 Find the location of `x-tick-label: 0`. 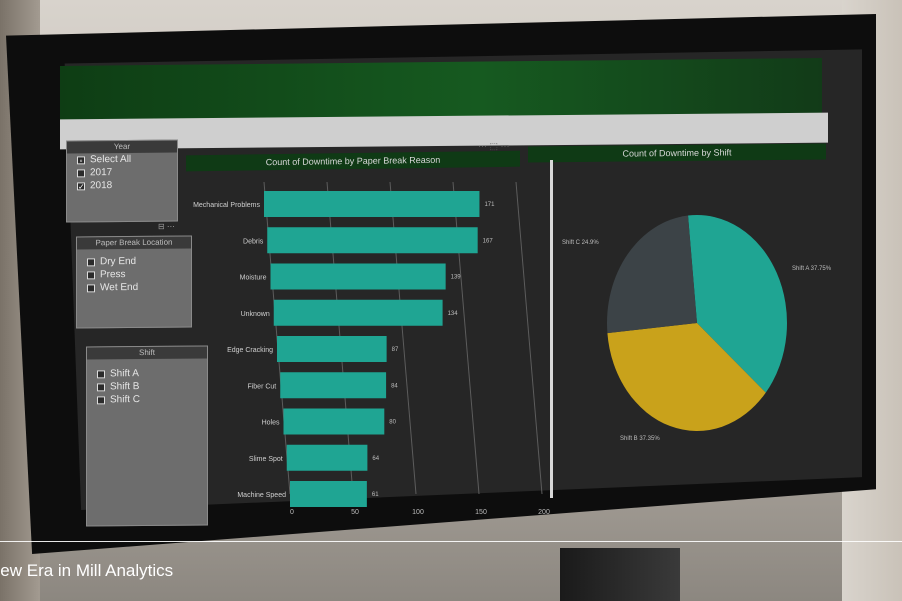

x-tick-label: 0 is located at coordinates (292, 512).